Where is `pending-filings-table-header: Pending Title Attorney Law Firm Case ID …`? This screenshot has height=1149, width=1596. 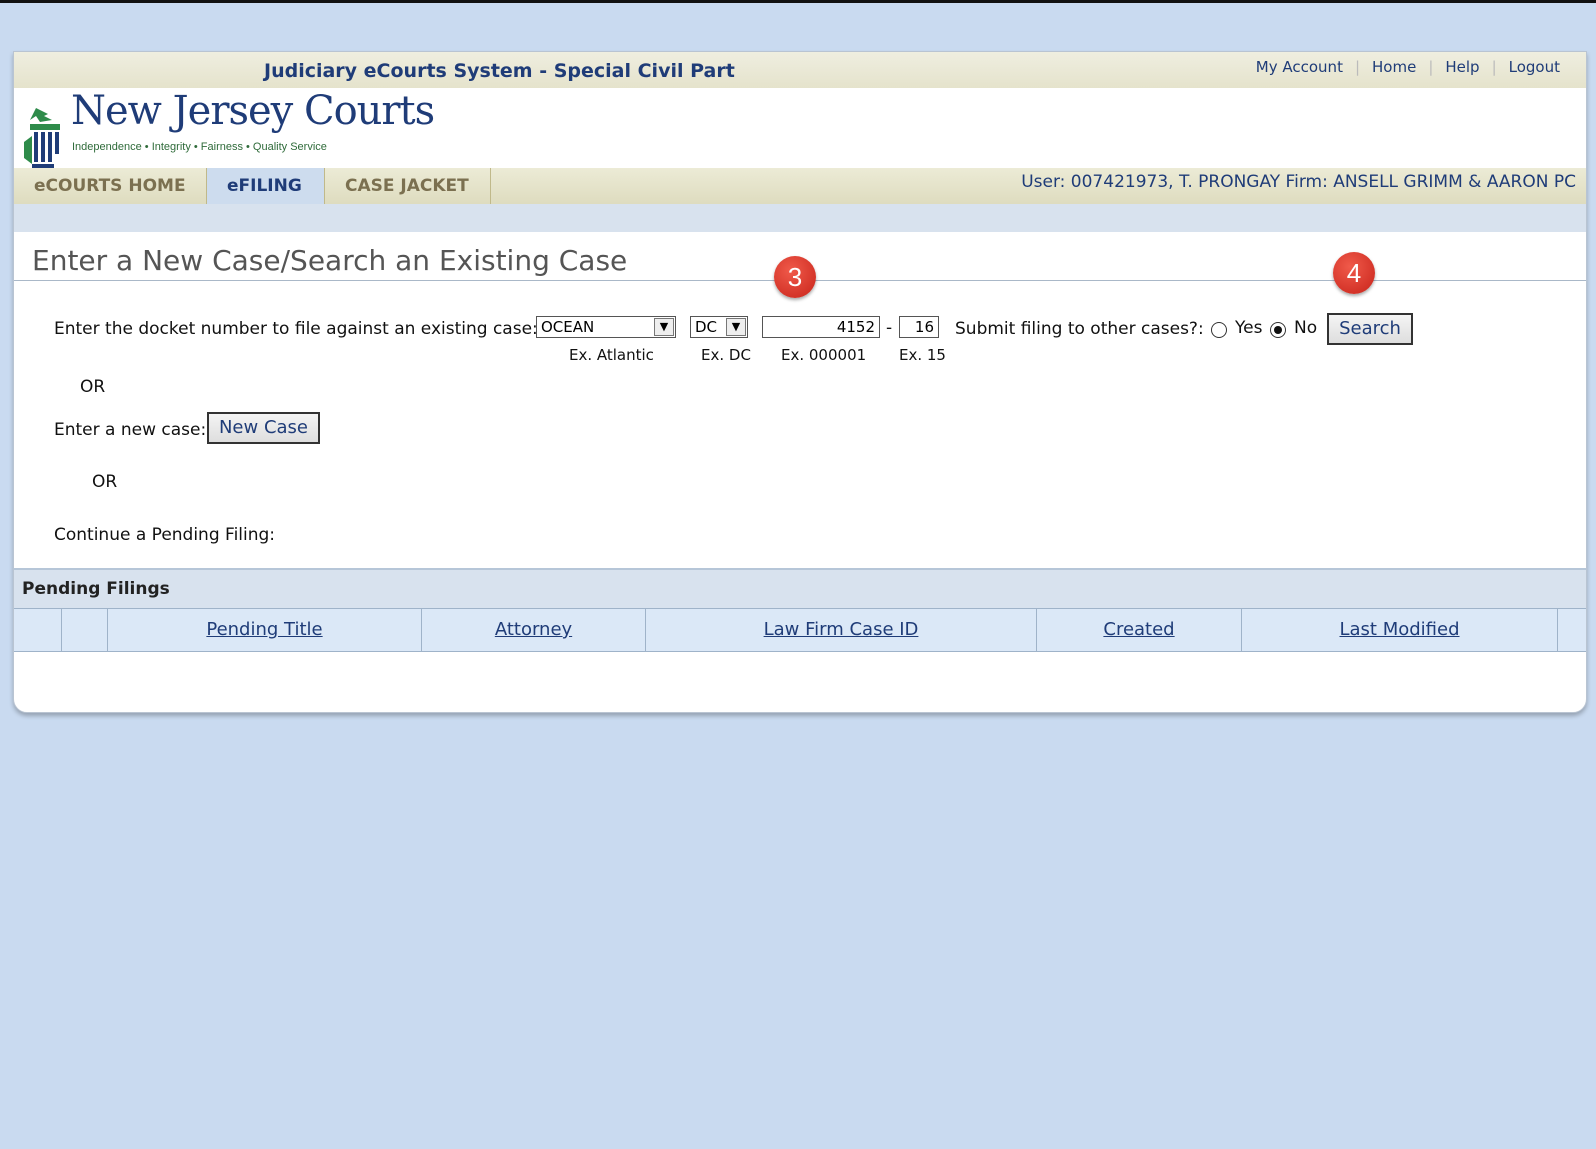 pending-filings-table-header: Pending Title Attorney Law Firm Case ID … is located at coordinates (800, 630).